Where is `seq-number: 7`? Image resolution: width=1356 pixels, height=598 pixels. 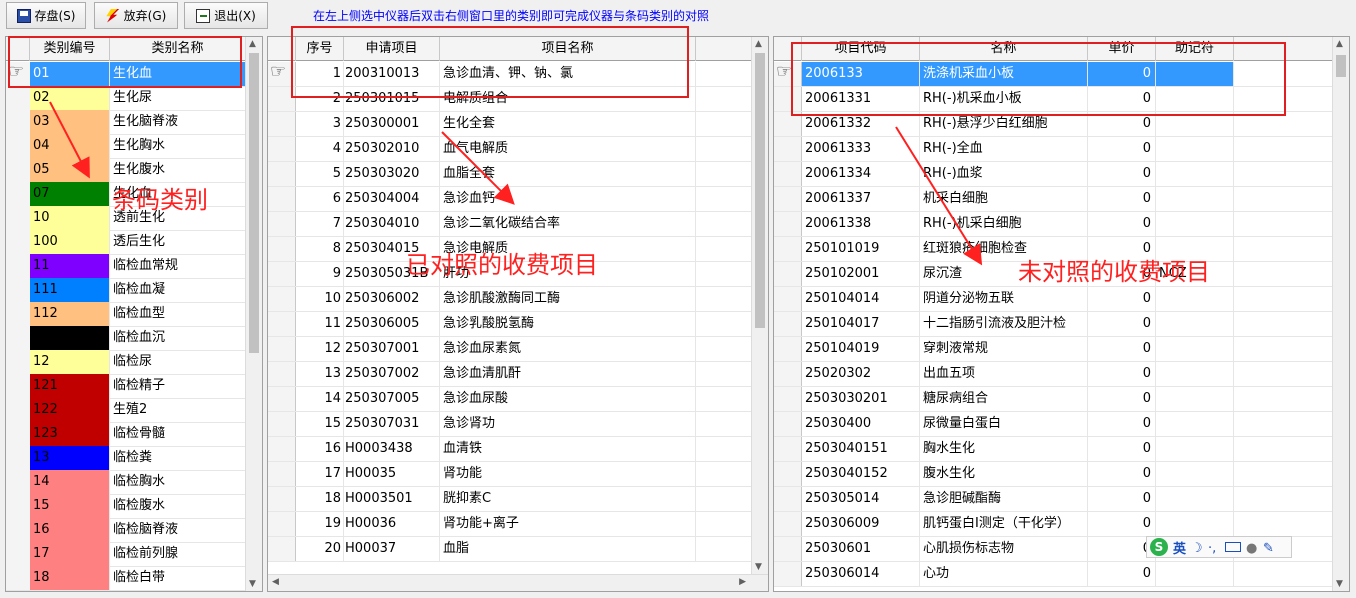
seq-number: 7 is located at coordinates (320, 224).